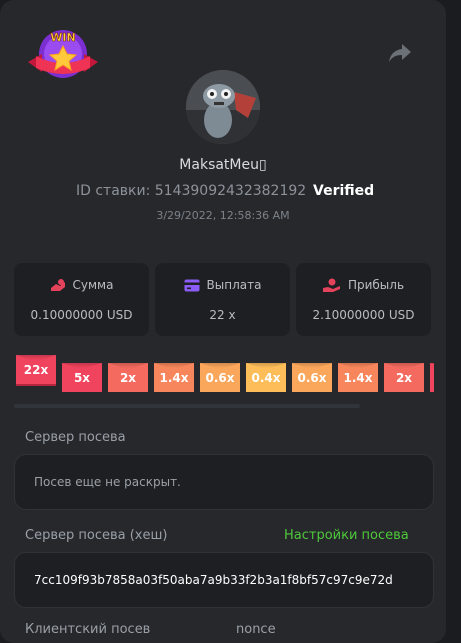 The width and height of the screenshot is (461, 643). What do you see at coordinates (88, 629) in the screenshot?
I see `client-seed-label: Клиентский посев` at bounding box center [88, 629].